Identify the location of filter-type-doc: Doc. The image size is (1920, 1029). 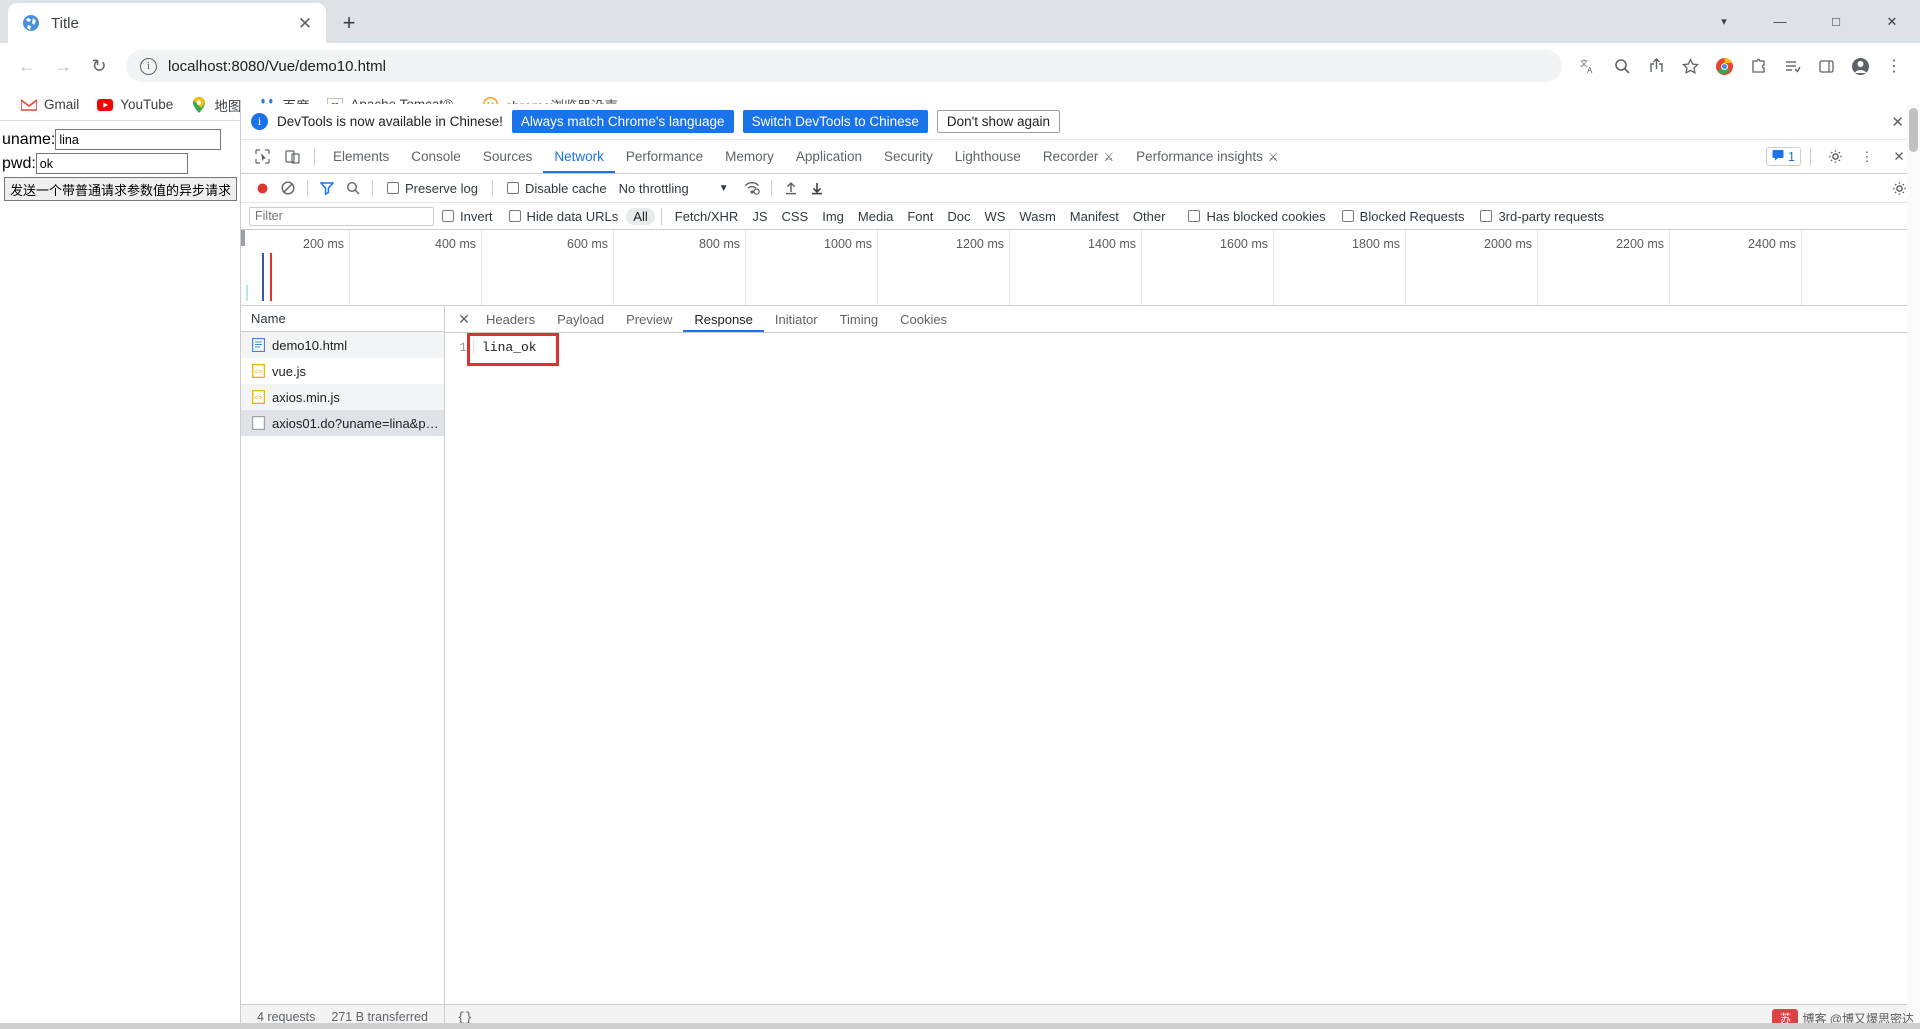
(958, 216).